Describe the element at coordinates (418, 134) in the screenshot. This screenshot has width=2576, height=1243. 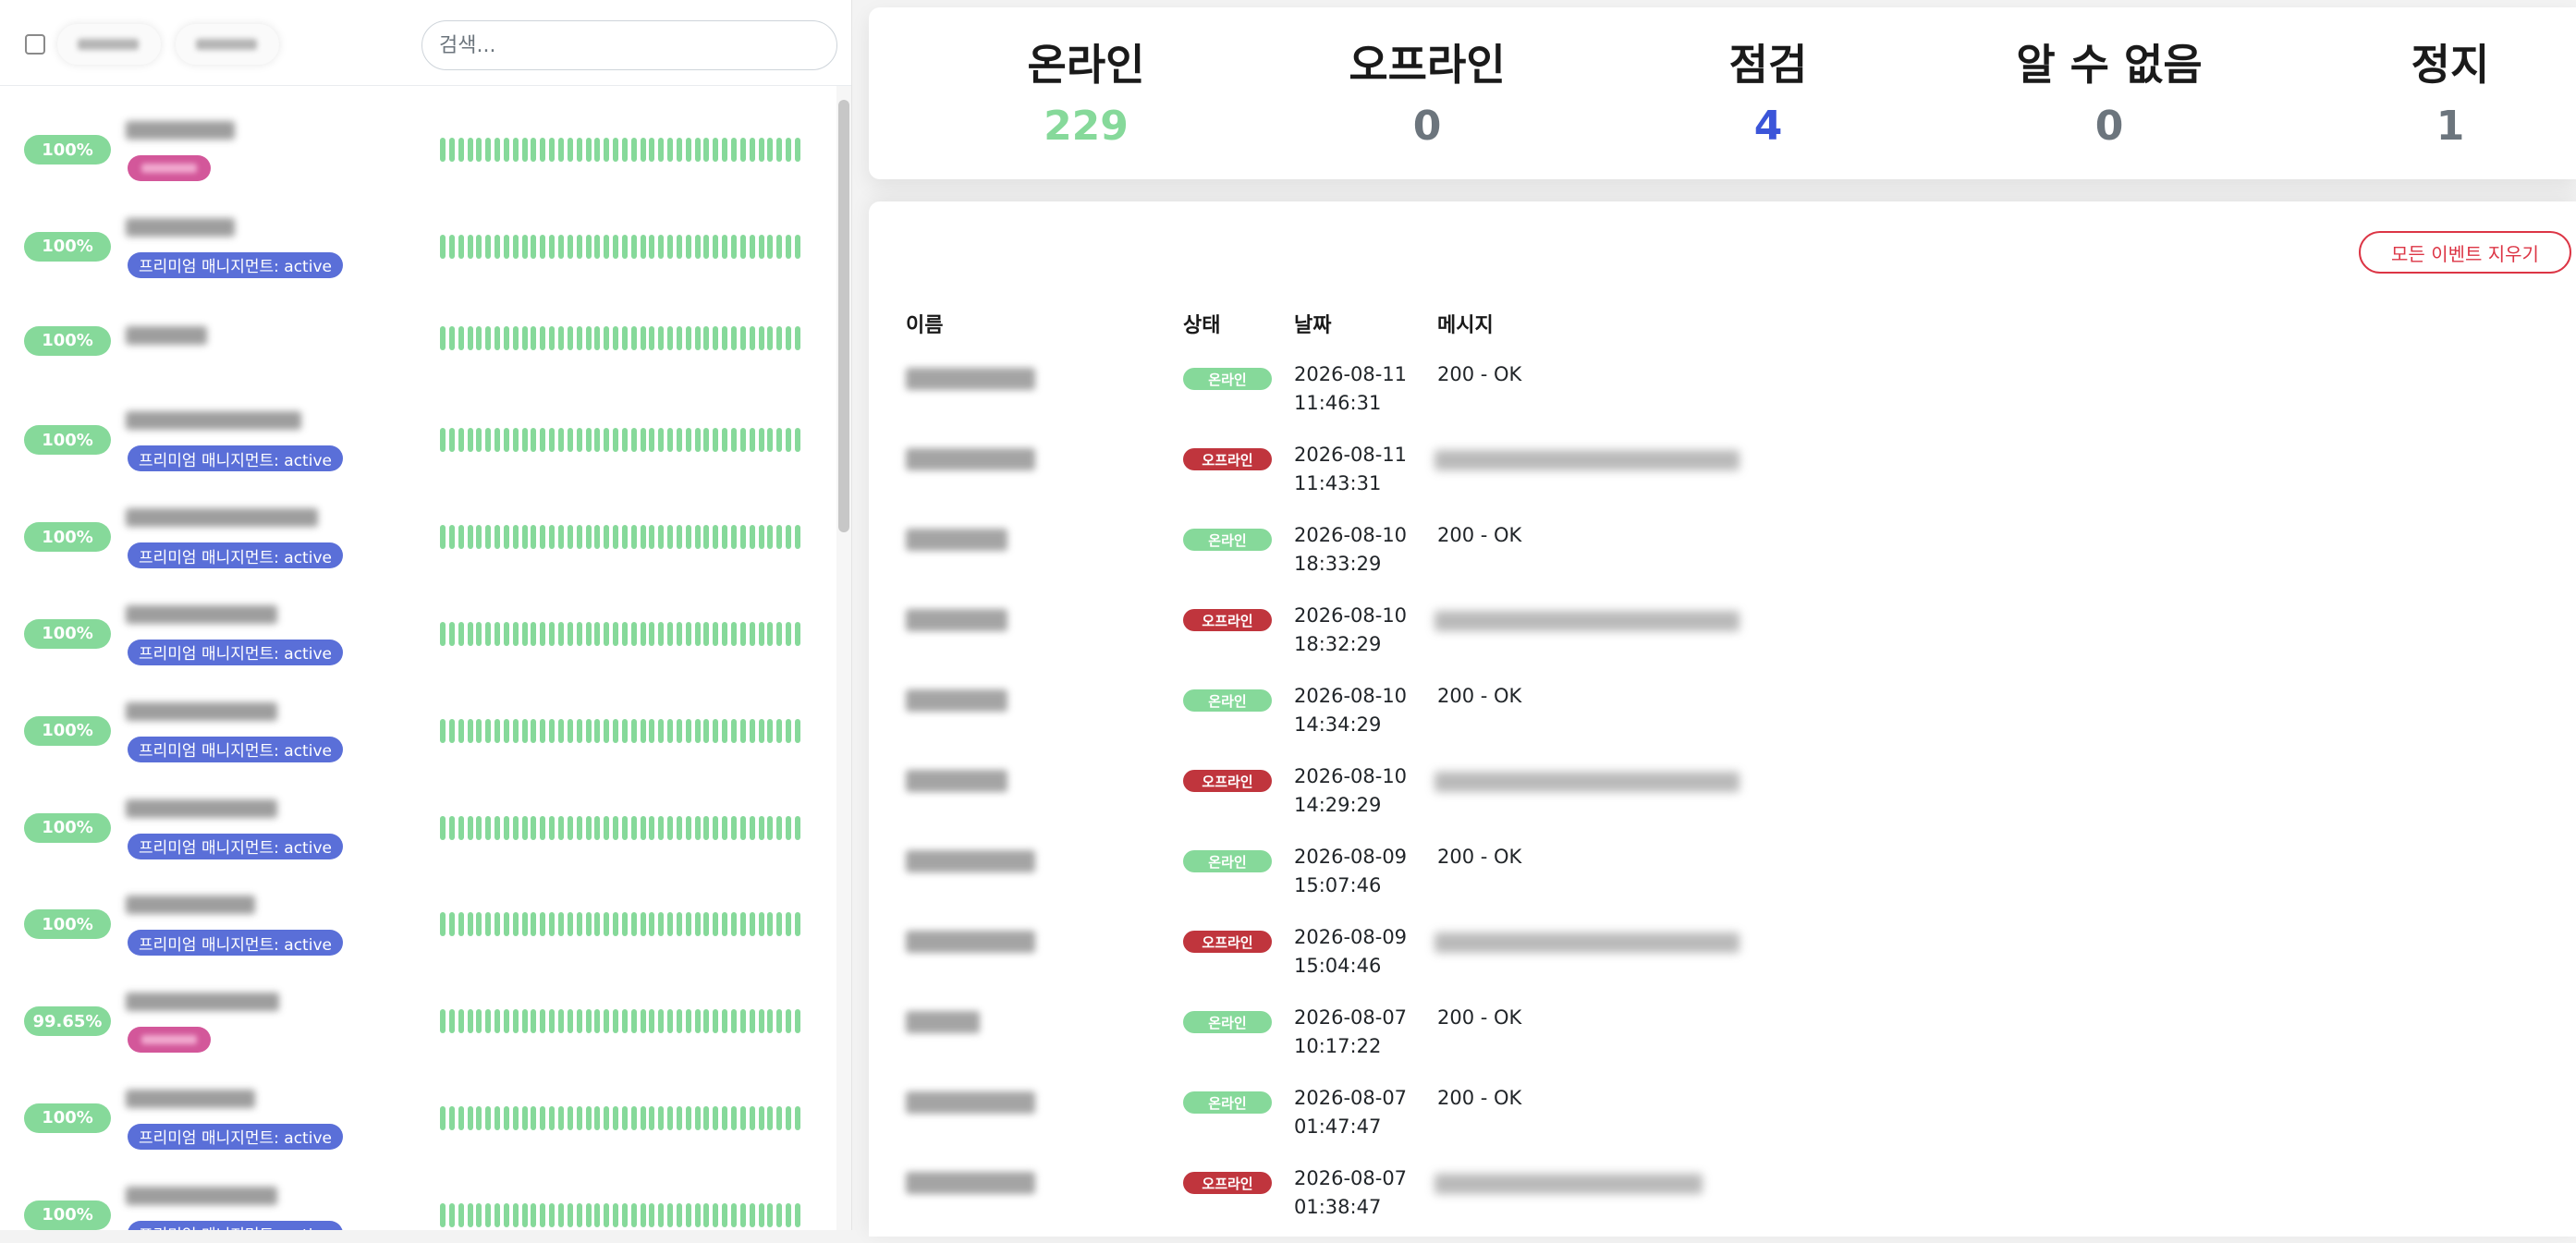
I see `monitor-list-item: 100%` at that location.